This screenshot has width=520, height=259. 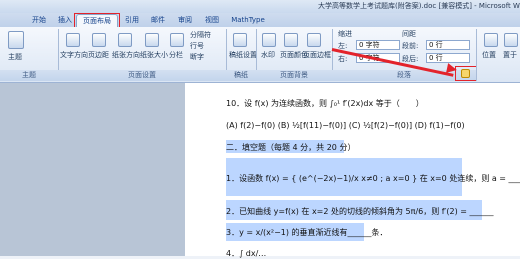 What do you see at coordinates (325, 103) in the screenshot?
I see `question-10: 10．设 f(x) 为连续函数，则 ∫₀¹ f′(2x)dx 等于（ ）` at bounding box center [325, 103].